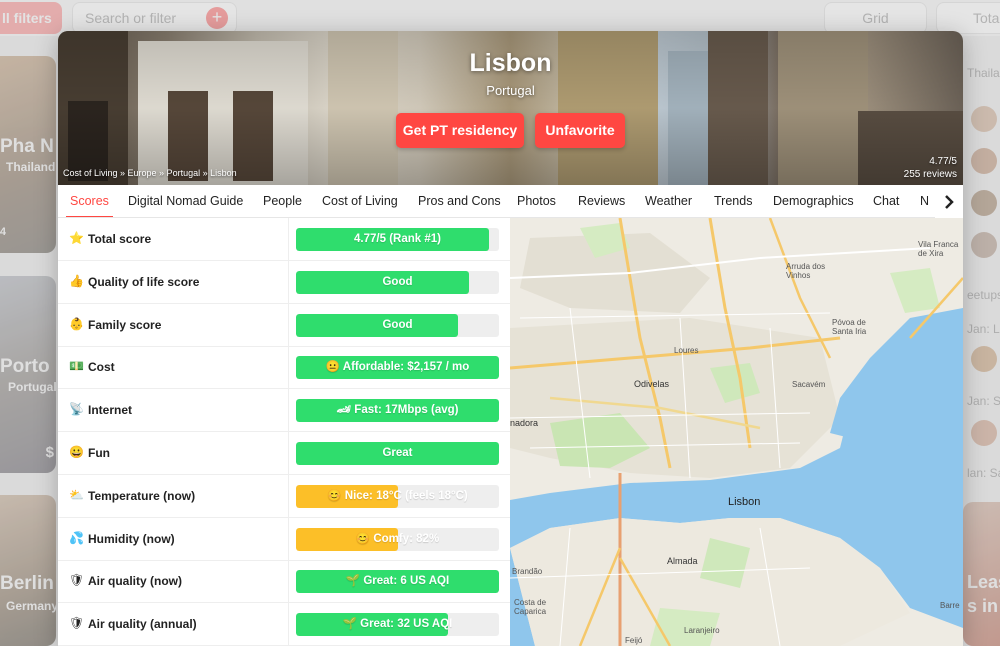 The width and height of the screenshot is (1000, 646). I want to click on score-value: 🌱 Great: 6 US AQI, so click(397, 581).